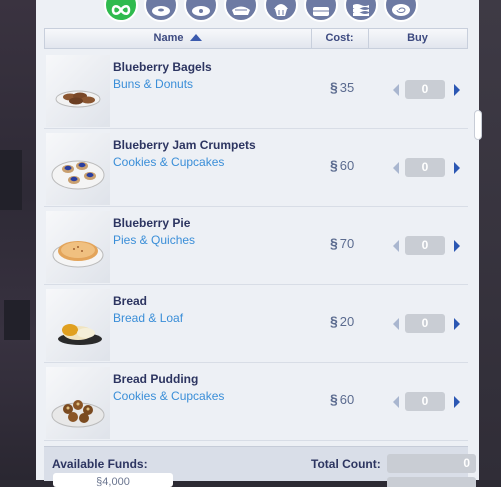 The image size is (501, 487). What do you see at coordinates (152, 223) in the screenshot?
I see `item-name: Blueberry Pie` at bounding box center [152, 223].